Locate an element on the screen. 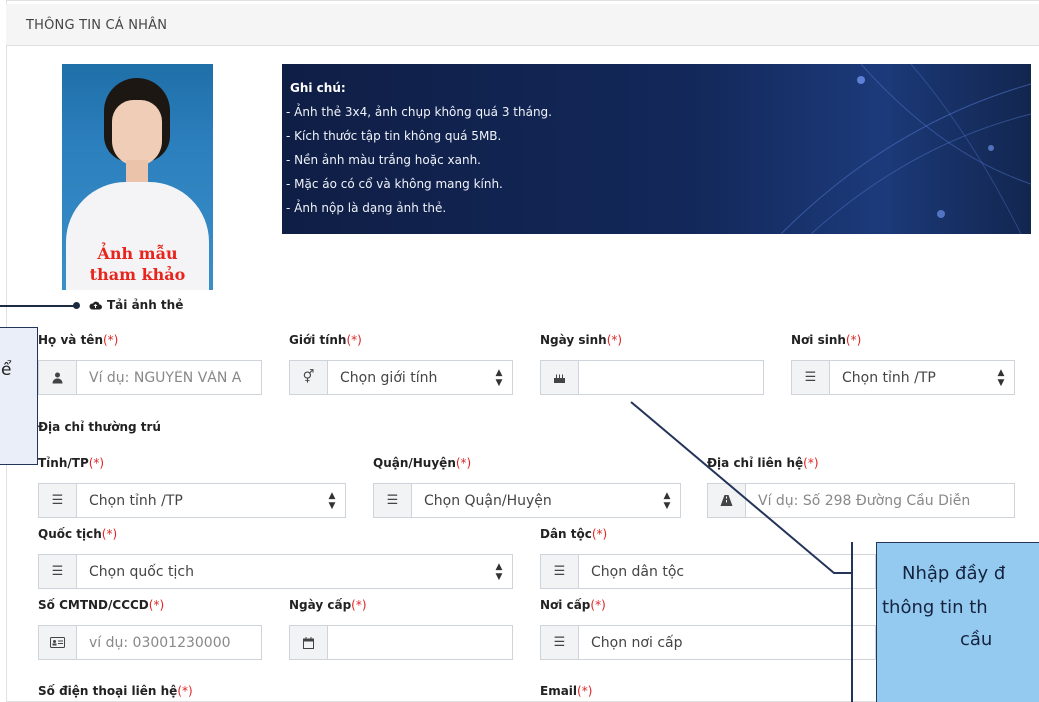 This screenshot has width=1039, height=702. callout-right-line2: thông tin th is located at coordinates (935, 607).